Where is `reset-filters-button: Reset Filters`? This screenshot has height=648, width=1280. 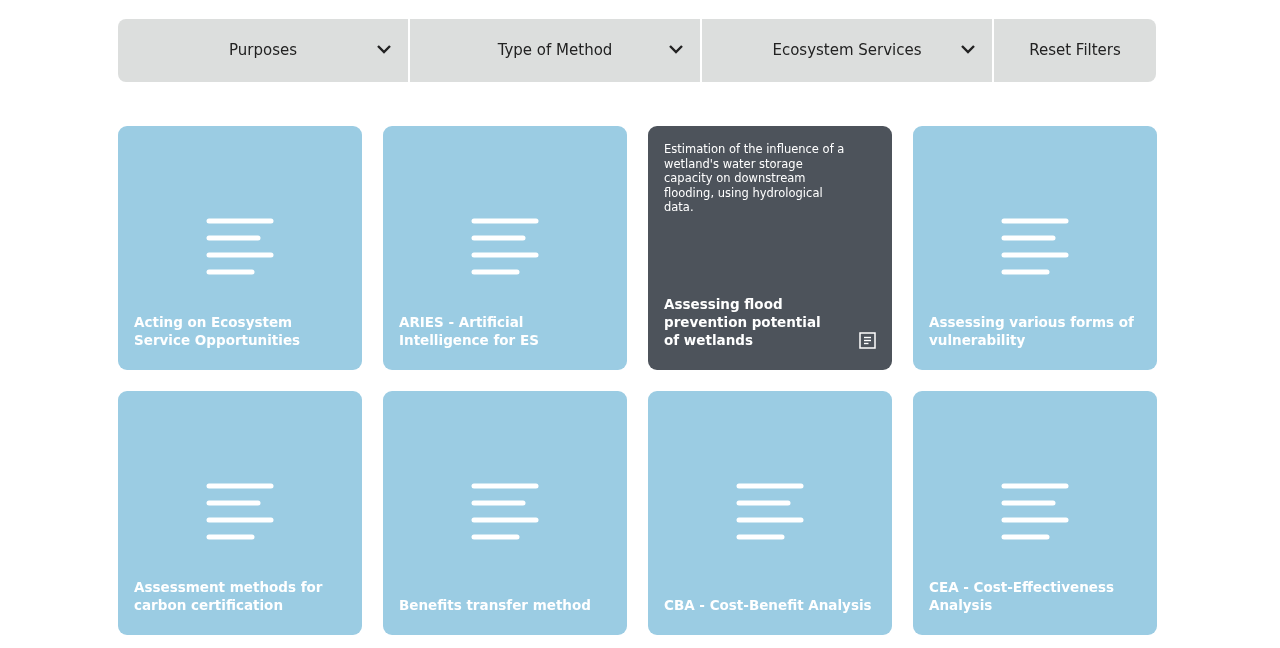 reset-filters-button: Reset Filters is located at coordinates (1075, 50).